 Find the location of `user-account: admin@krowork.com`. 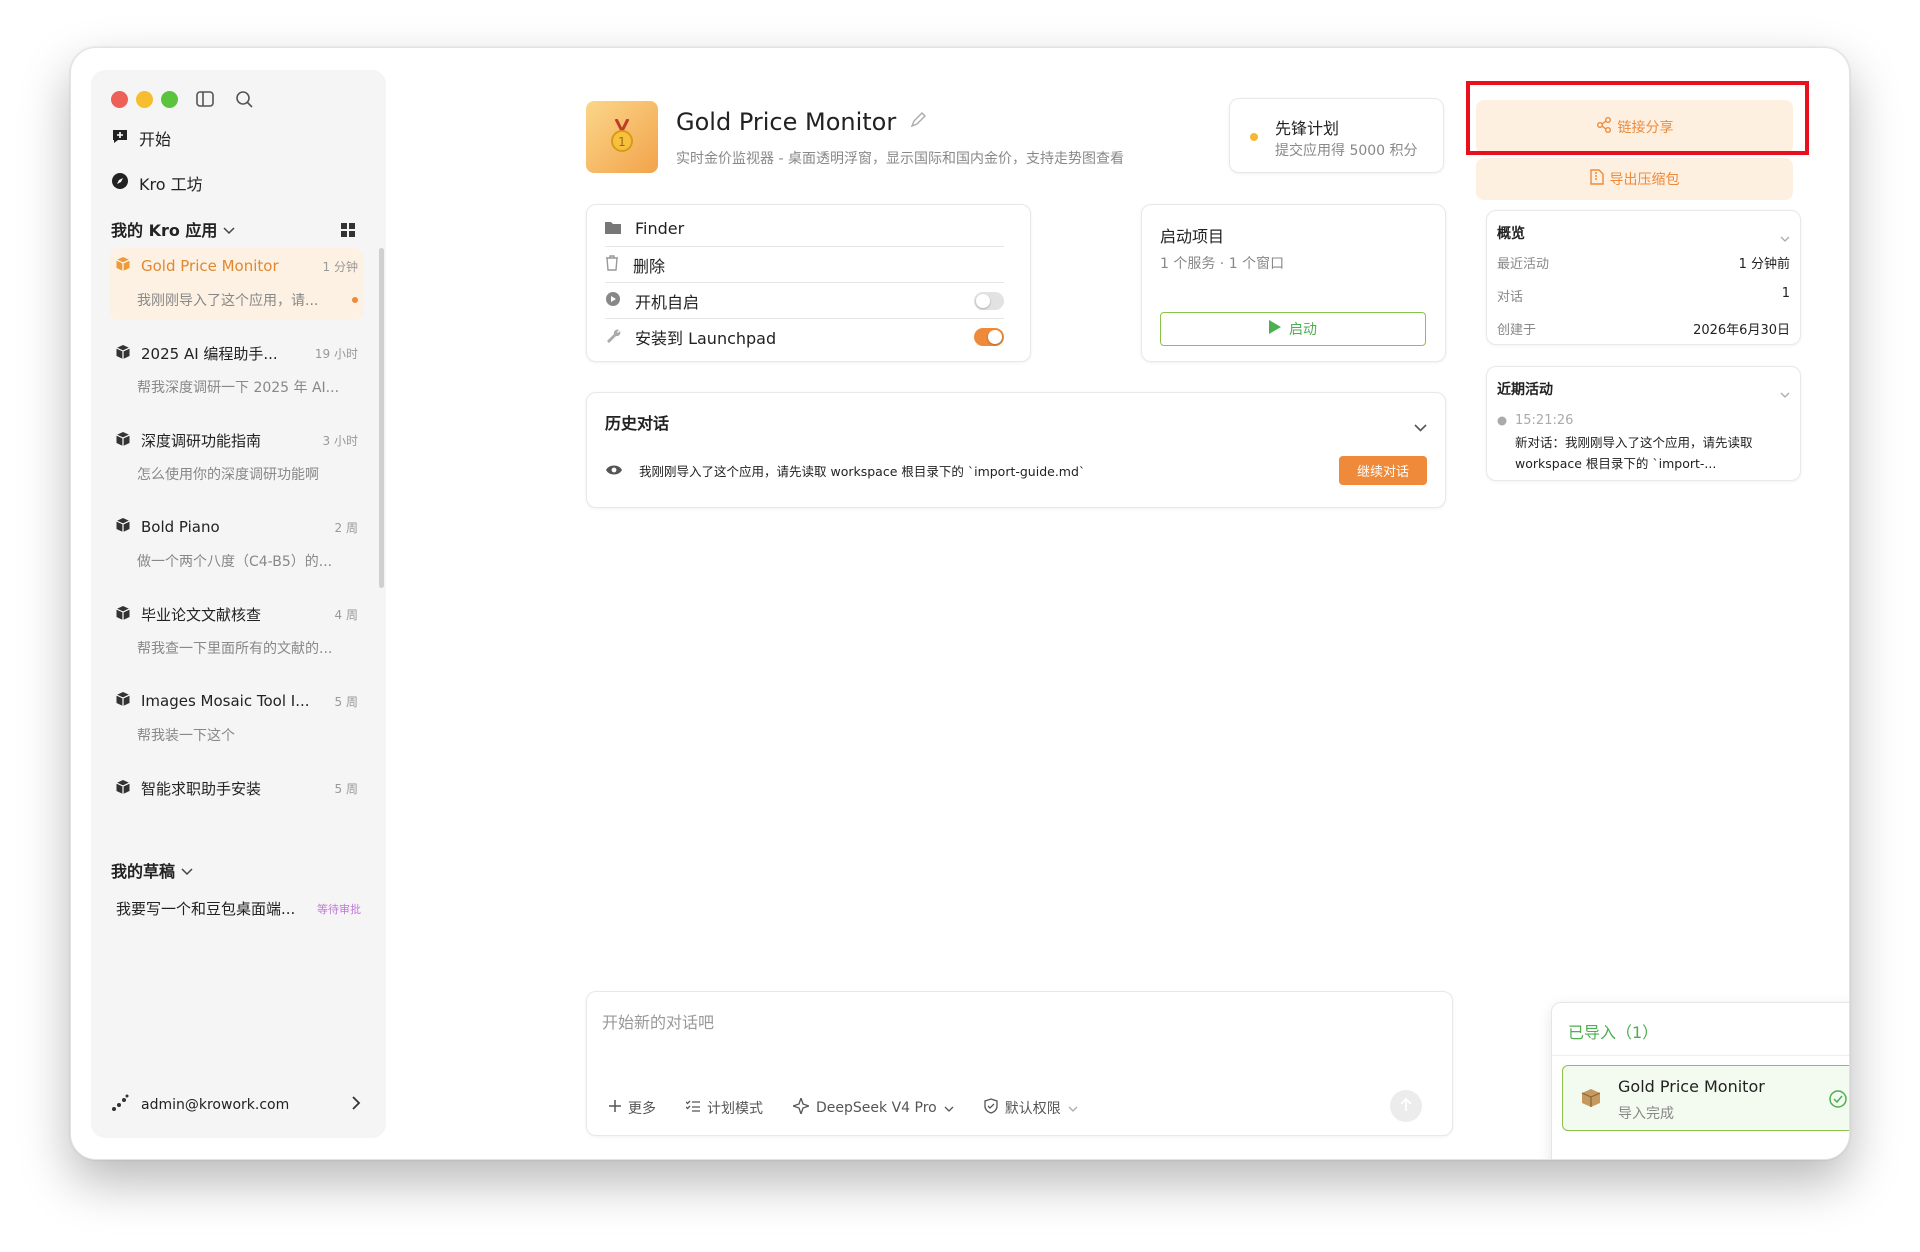

user-account: admin@krowork.com is located at coordinates (236, 1105).